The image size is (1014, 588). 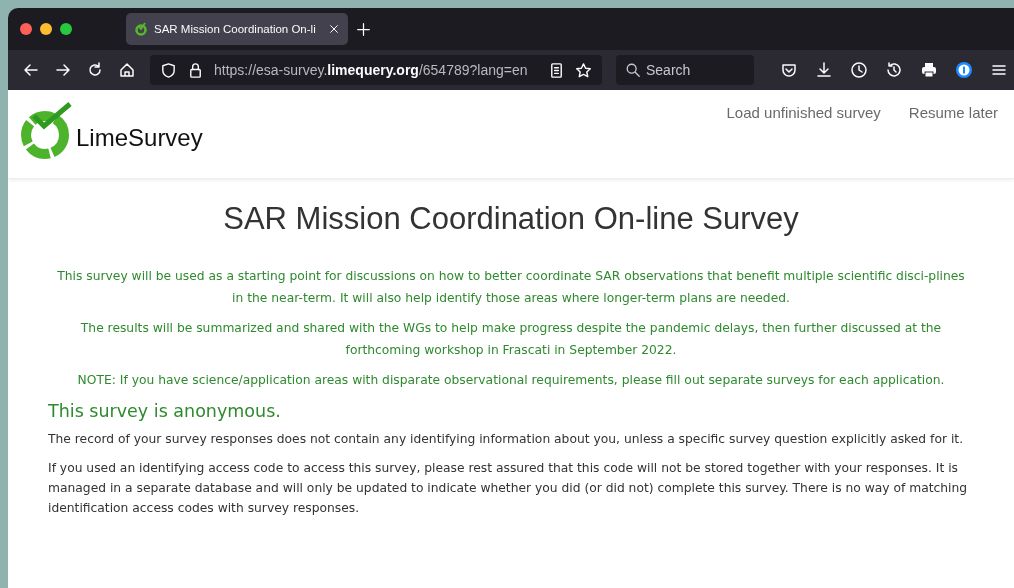 What do you see at coordinates (165, 411) in the screenshot?
I see `section-heading: This survey is anonymous.` at bounding box center [165, 411].